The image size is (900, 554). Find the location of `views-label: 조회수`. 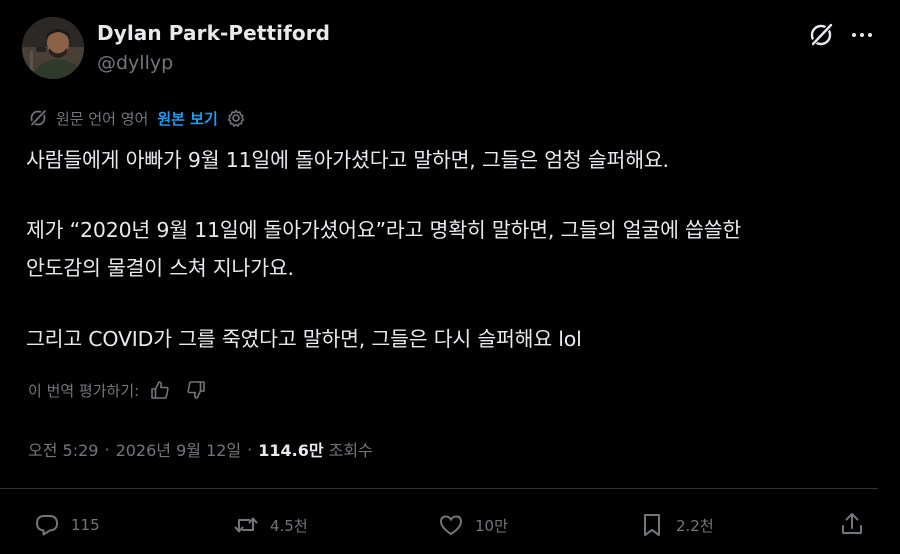

views-label: 조회수 is located at coordinates (350, 450).